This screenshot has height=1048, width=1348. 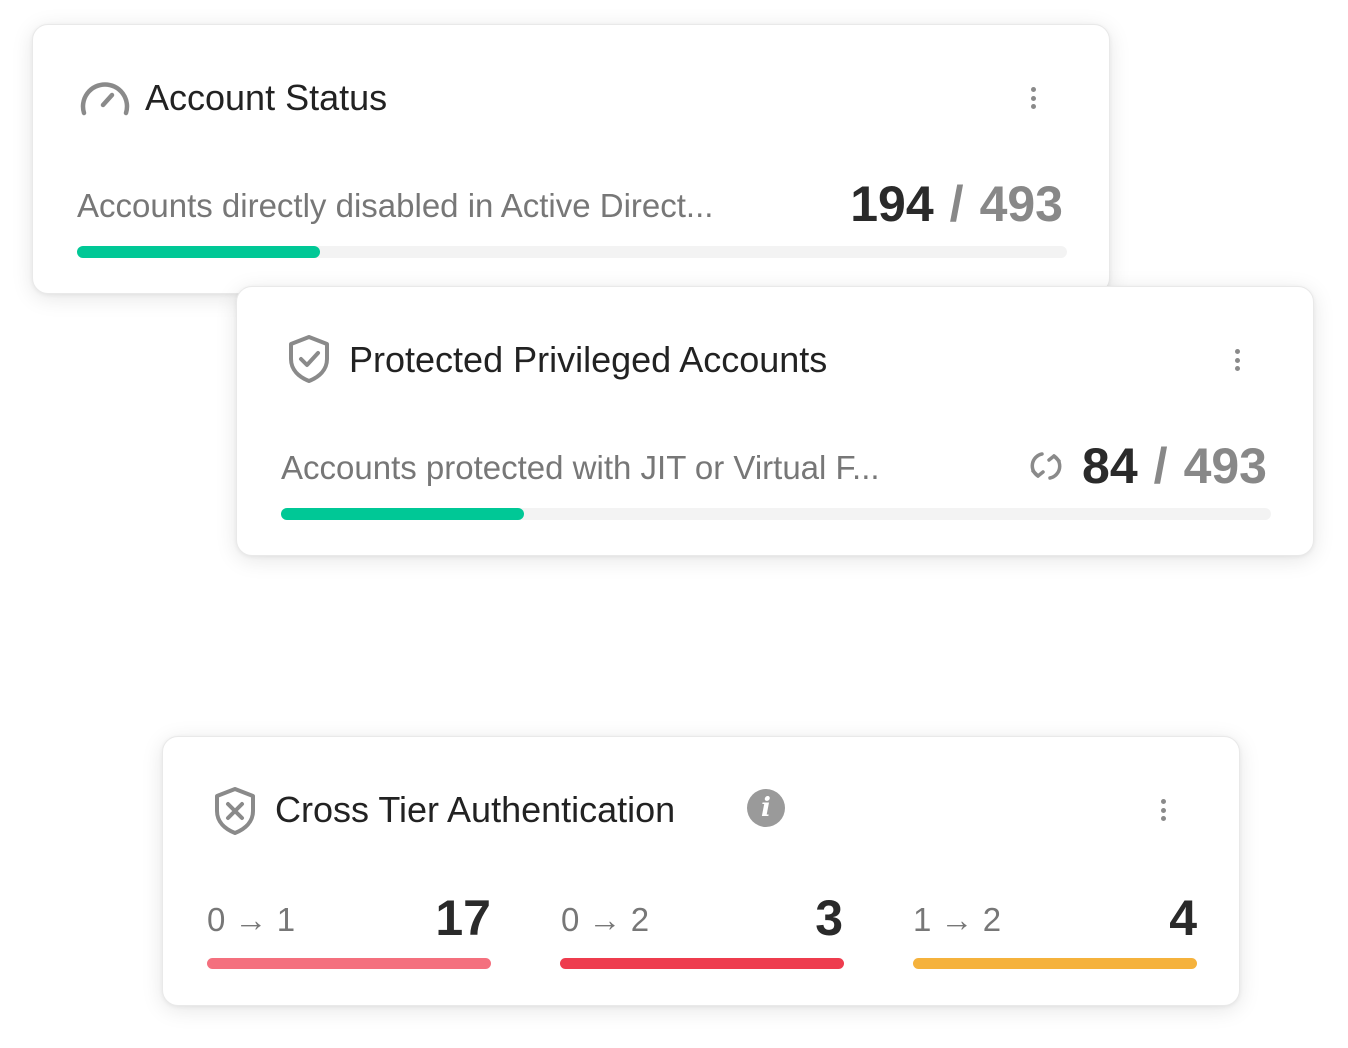 I want to click on shield-check-icon, so click(x=309, y=359).